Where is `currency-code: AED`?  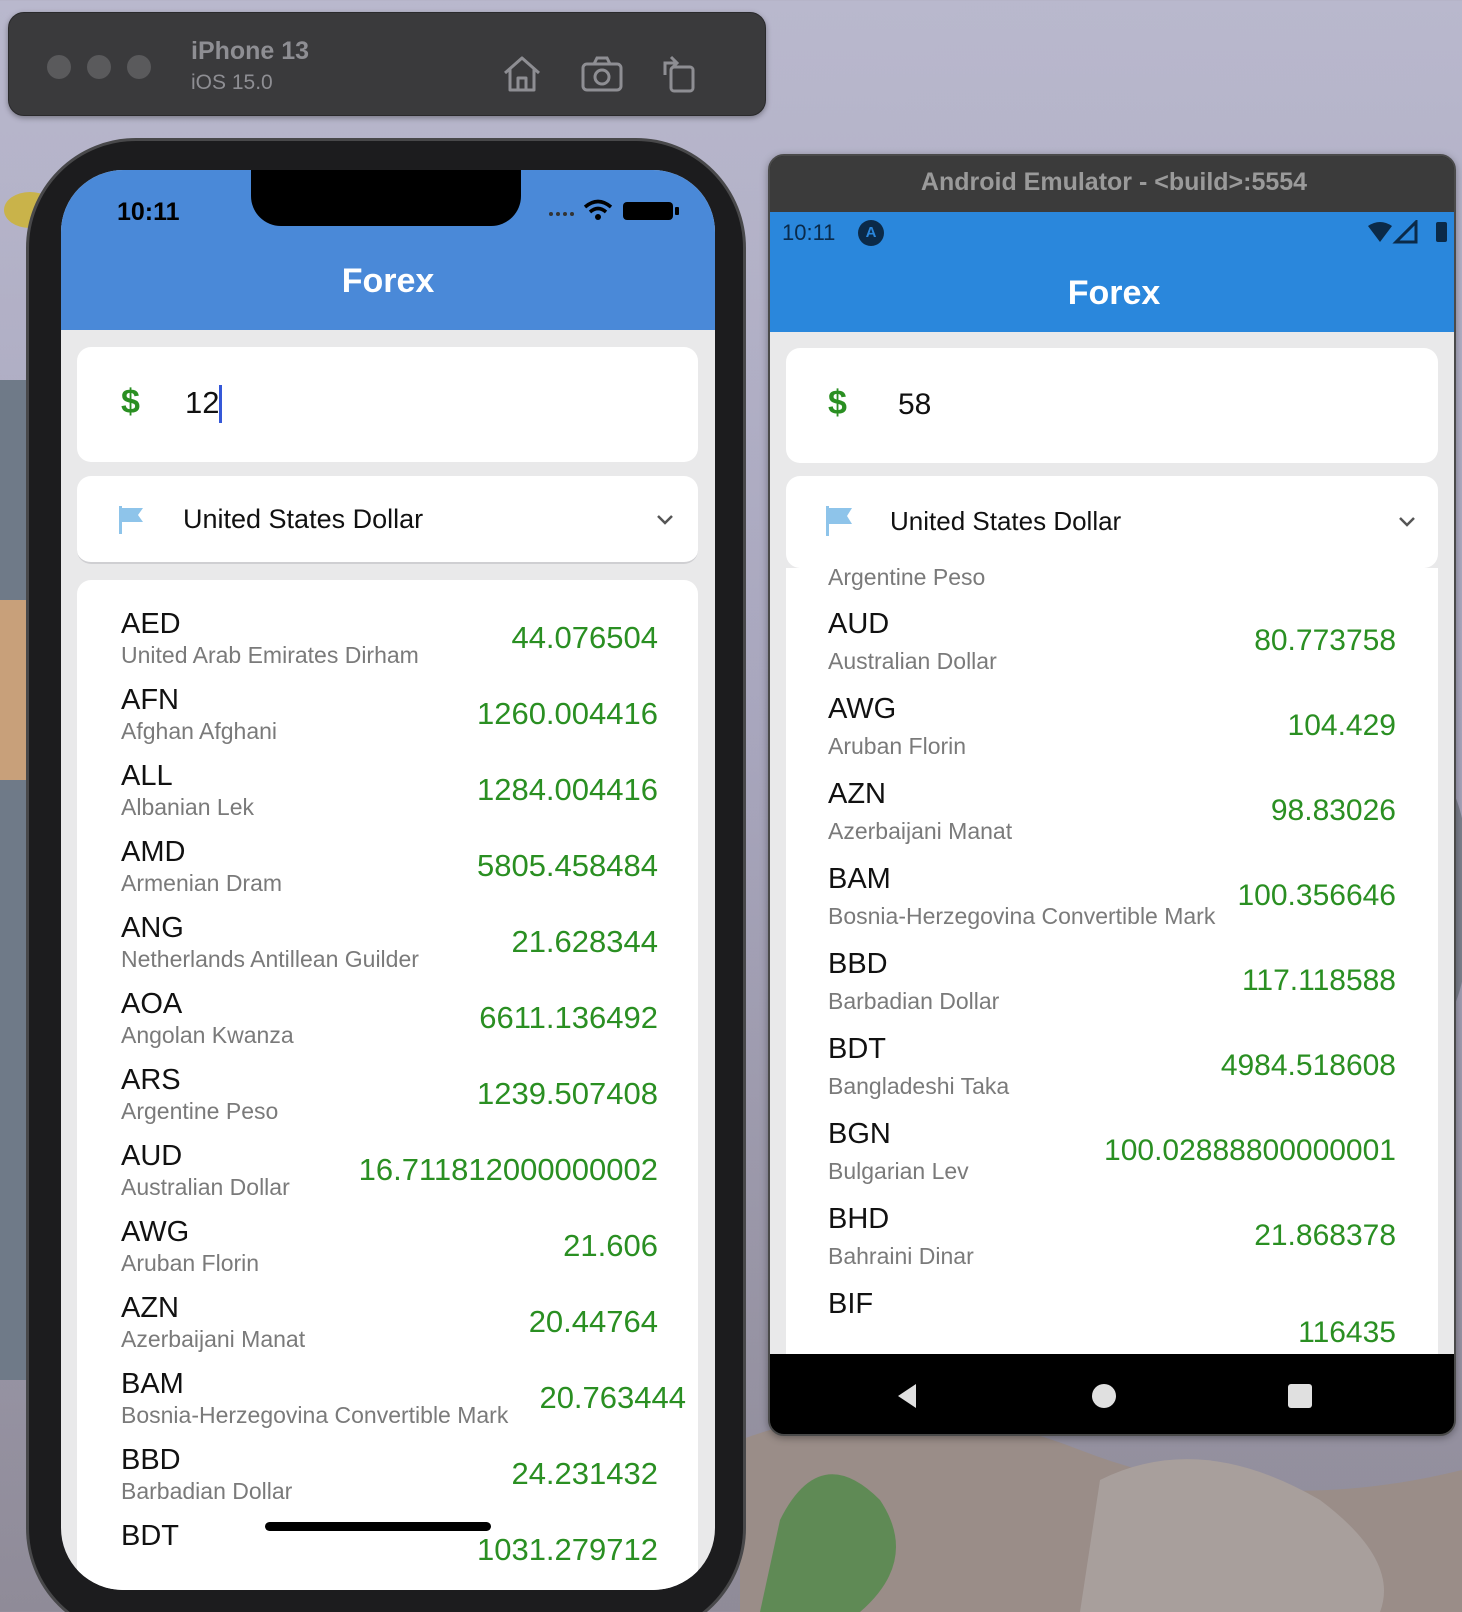
currency-code: AED is located at coordinates (151, 624).